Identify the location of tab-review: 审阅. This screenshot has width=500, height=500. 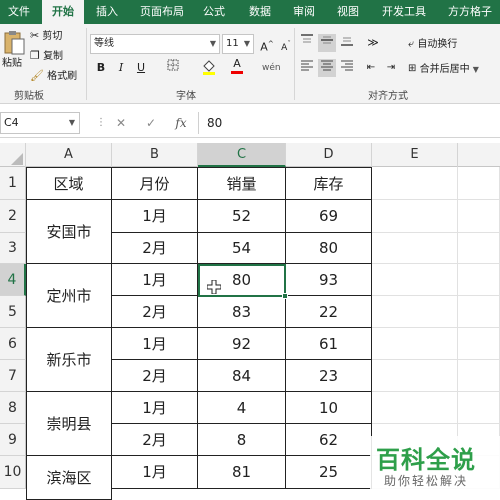
(304, 12).